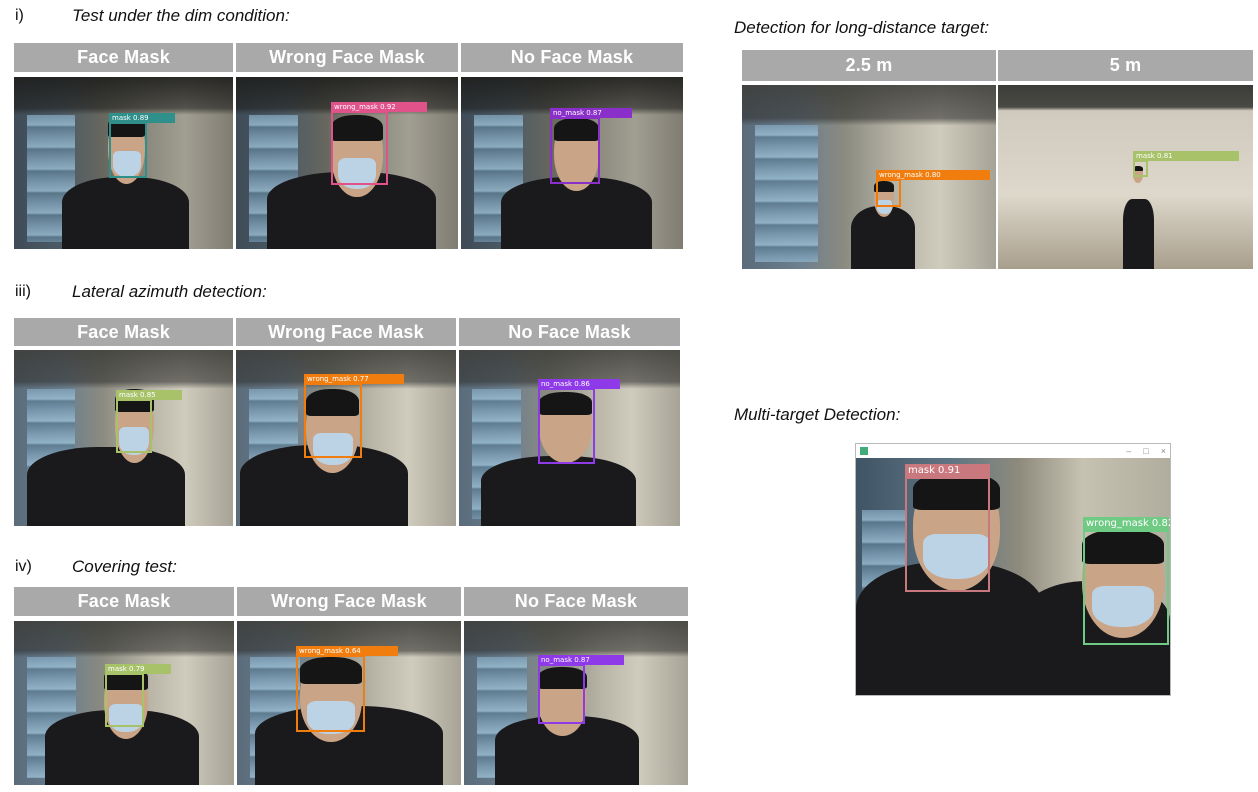 This screenshot has width=1258, height=792. I want to click on detection-box: mask 0.91, so click(947, 528).